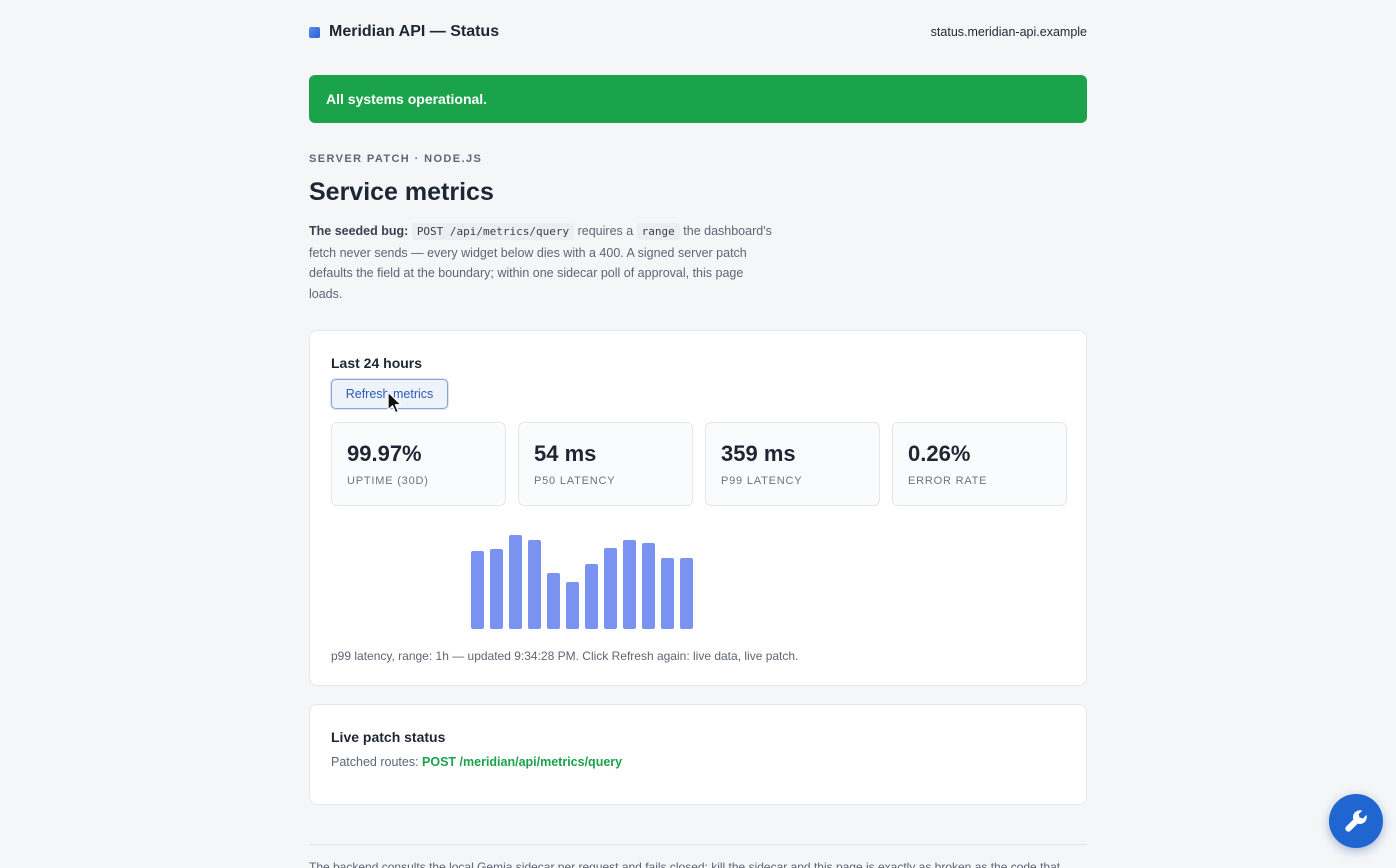  What do you see at coordinates (414, 31) in the screenshot?
I see `brand-title: Meridian API — Status` at bounding box center [414, 31].